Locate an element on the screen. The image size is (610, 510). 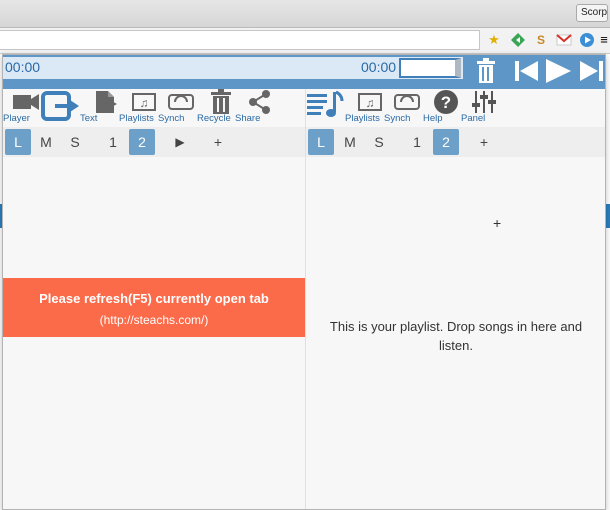
notice-line-2: (http://steachs.com/) is located at coordinates (154, 320).